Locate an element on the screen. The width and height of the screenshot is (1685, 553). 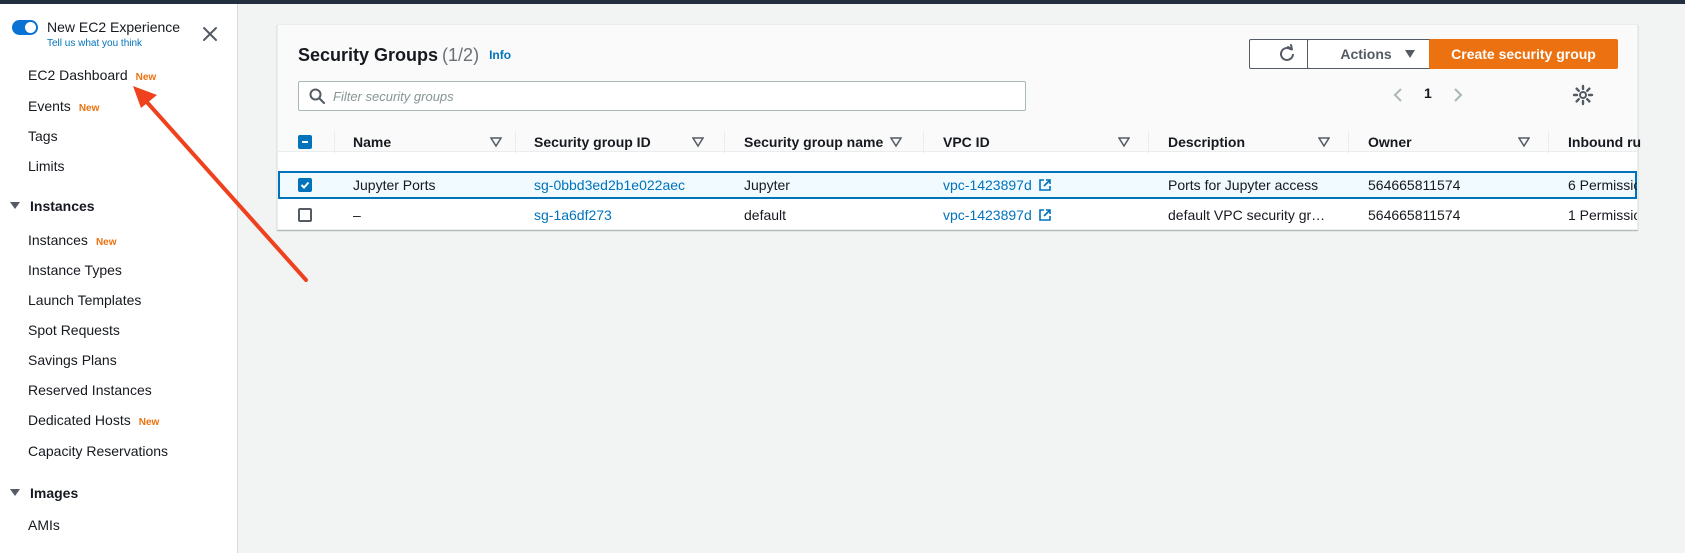
annotation-arrow is located at coordinates (220, 184).